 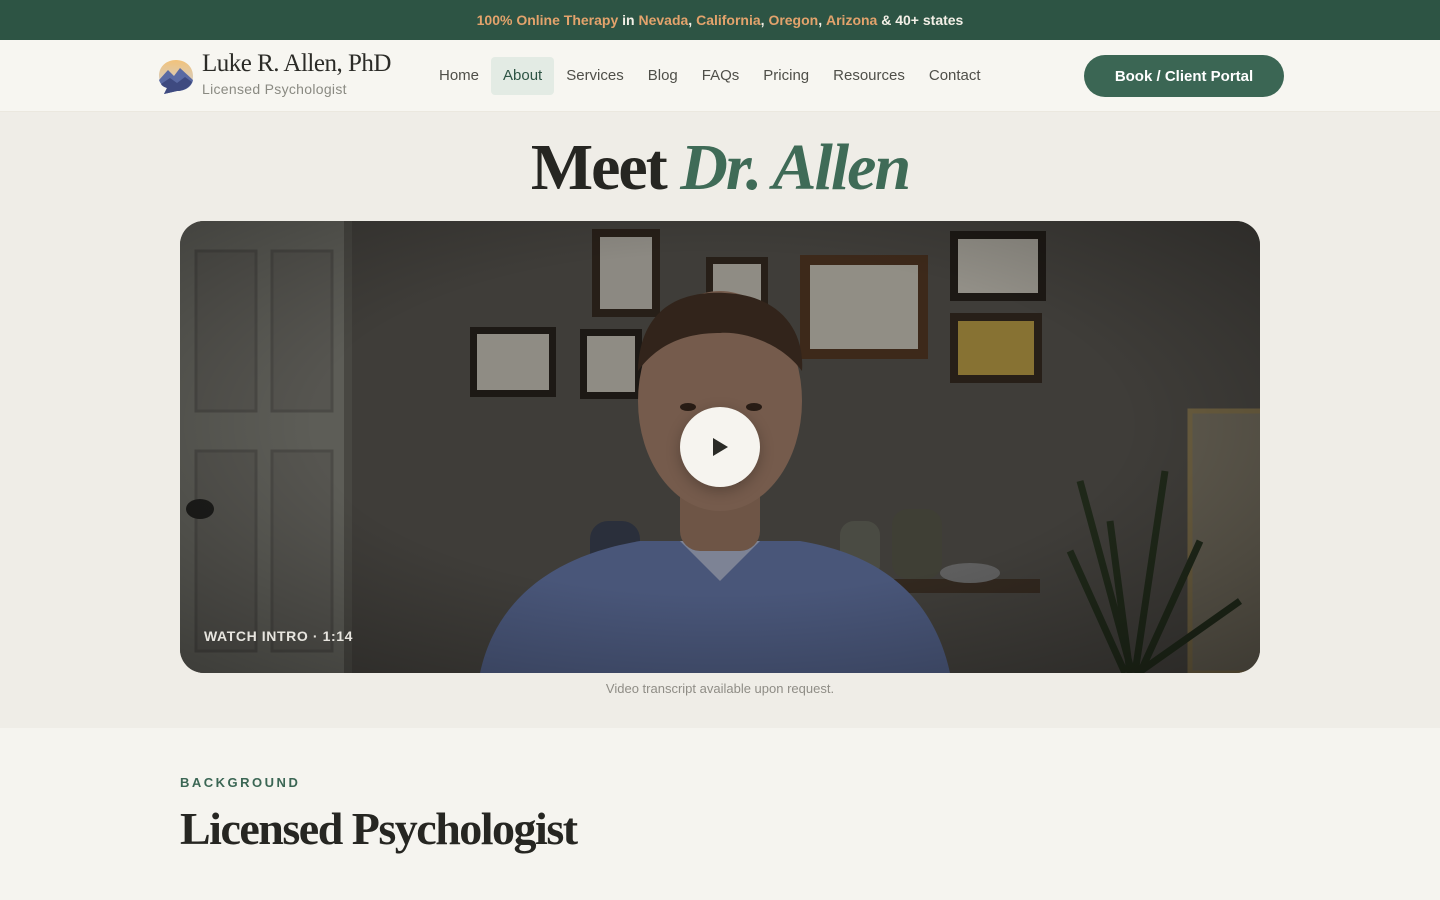 I want to click on play-icon, so click(x=720, y=447).